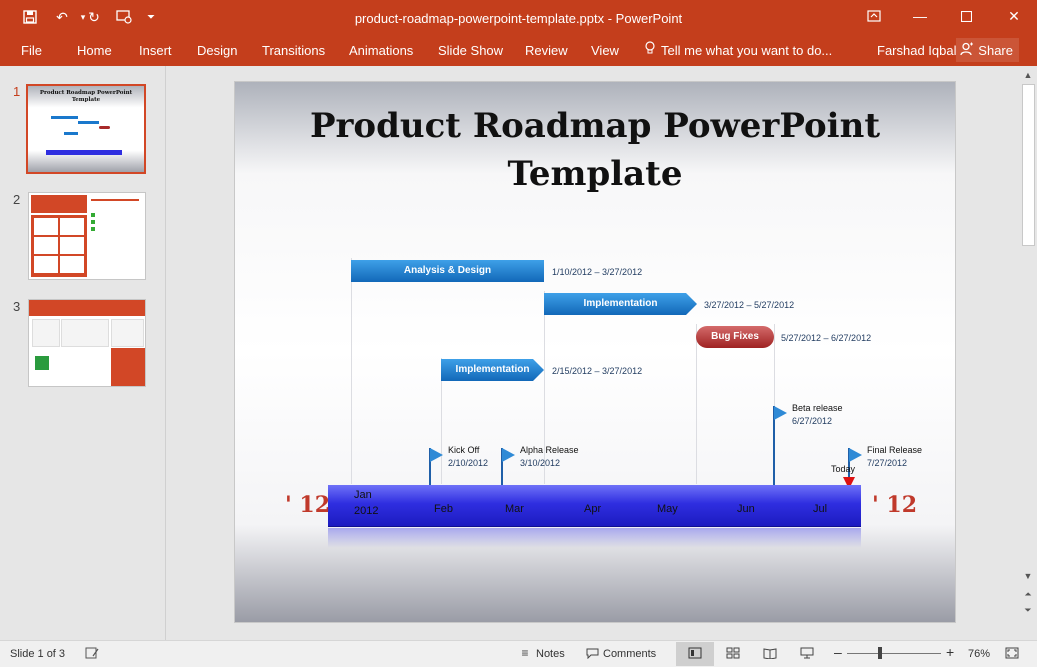 The width and height of the screenshot is (1037, 667). Describe the element at coordinates (967, 50) in the screenshot. I see `share-person-icon` at that location.